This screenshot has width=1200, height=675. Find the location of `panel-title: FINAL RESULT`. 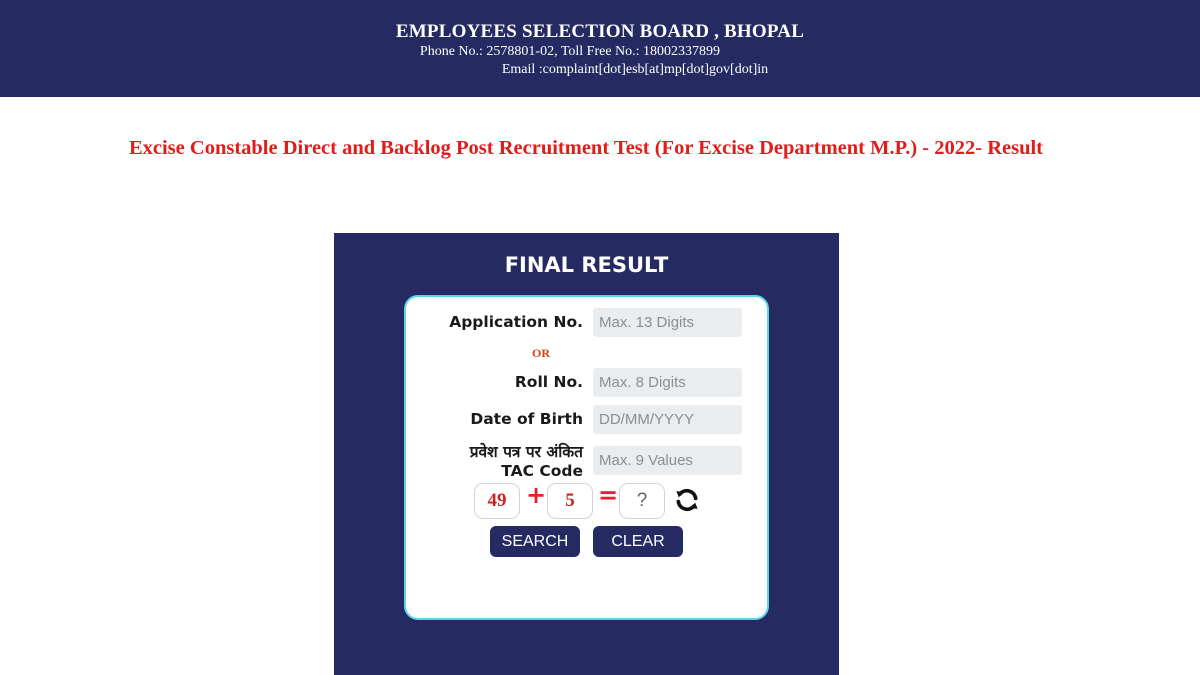

panel-title: FINAL RESULT is located at coordinates (586, 265).